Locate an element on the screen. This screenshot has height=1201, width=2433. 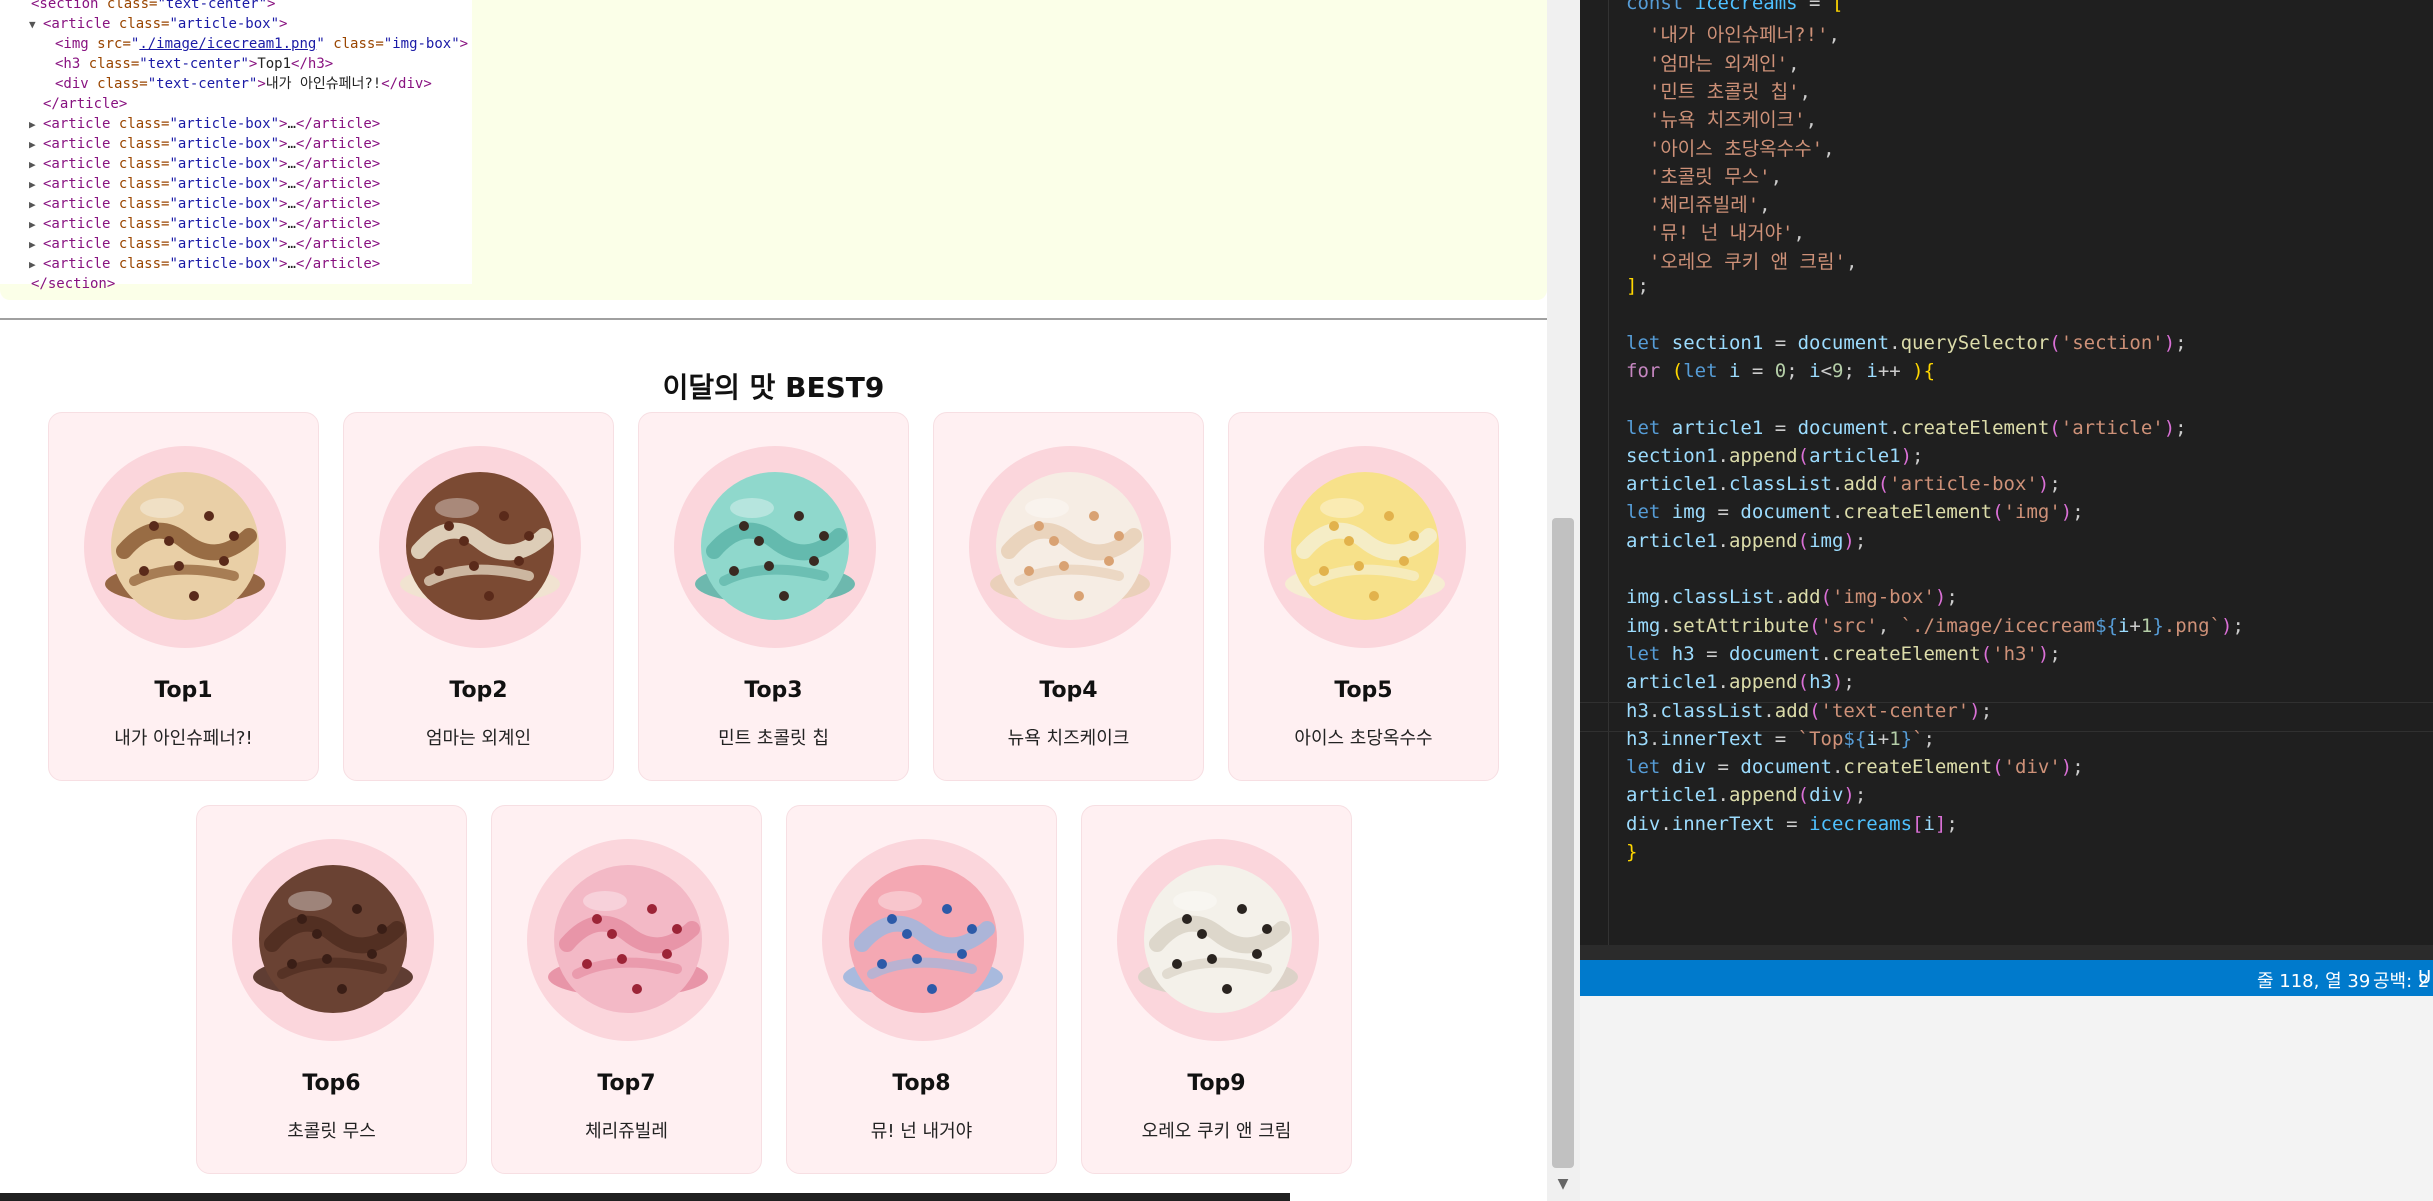
code-line: '민트 초콜릿 칩', is located at coordinates (1718, 90).